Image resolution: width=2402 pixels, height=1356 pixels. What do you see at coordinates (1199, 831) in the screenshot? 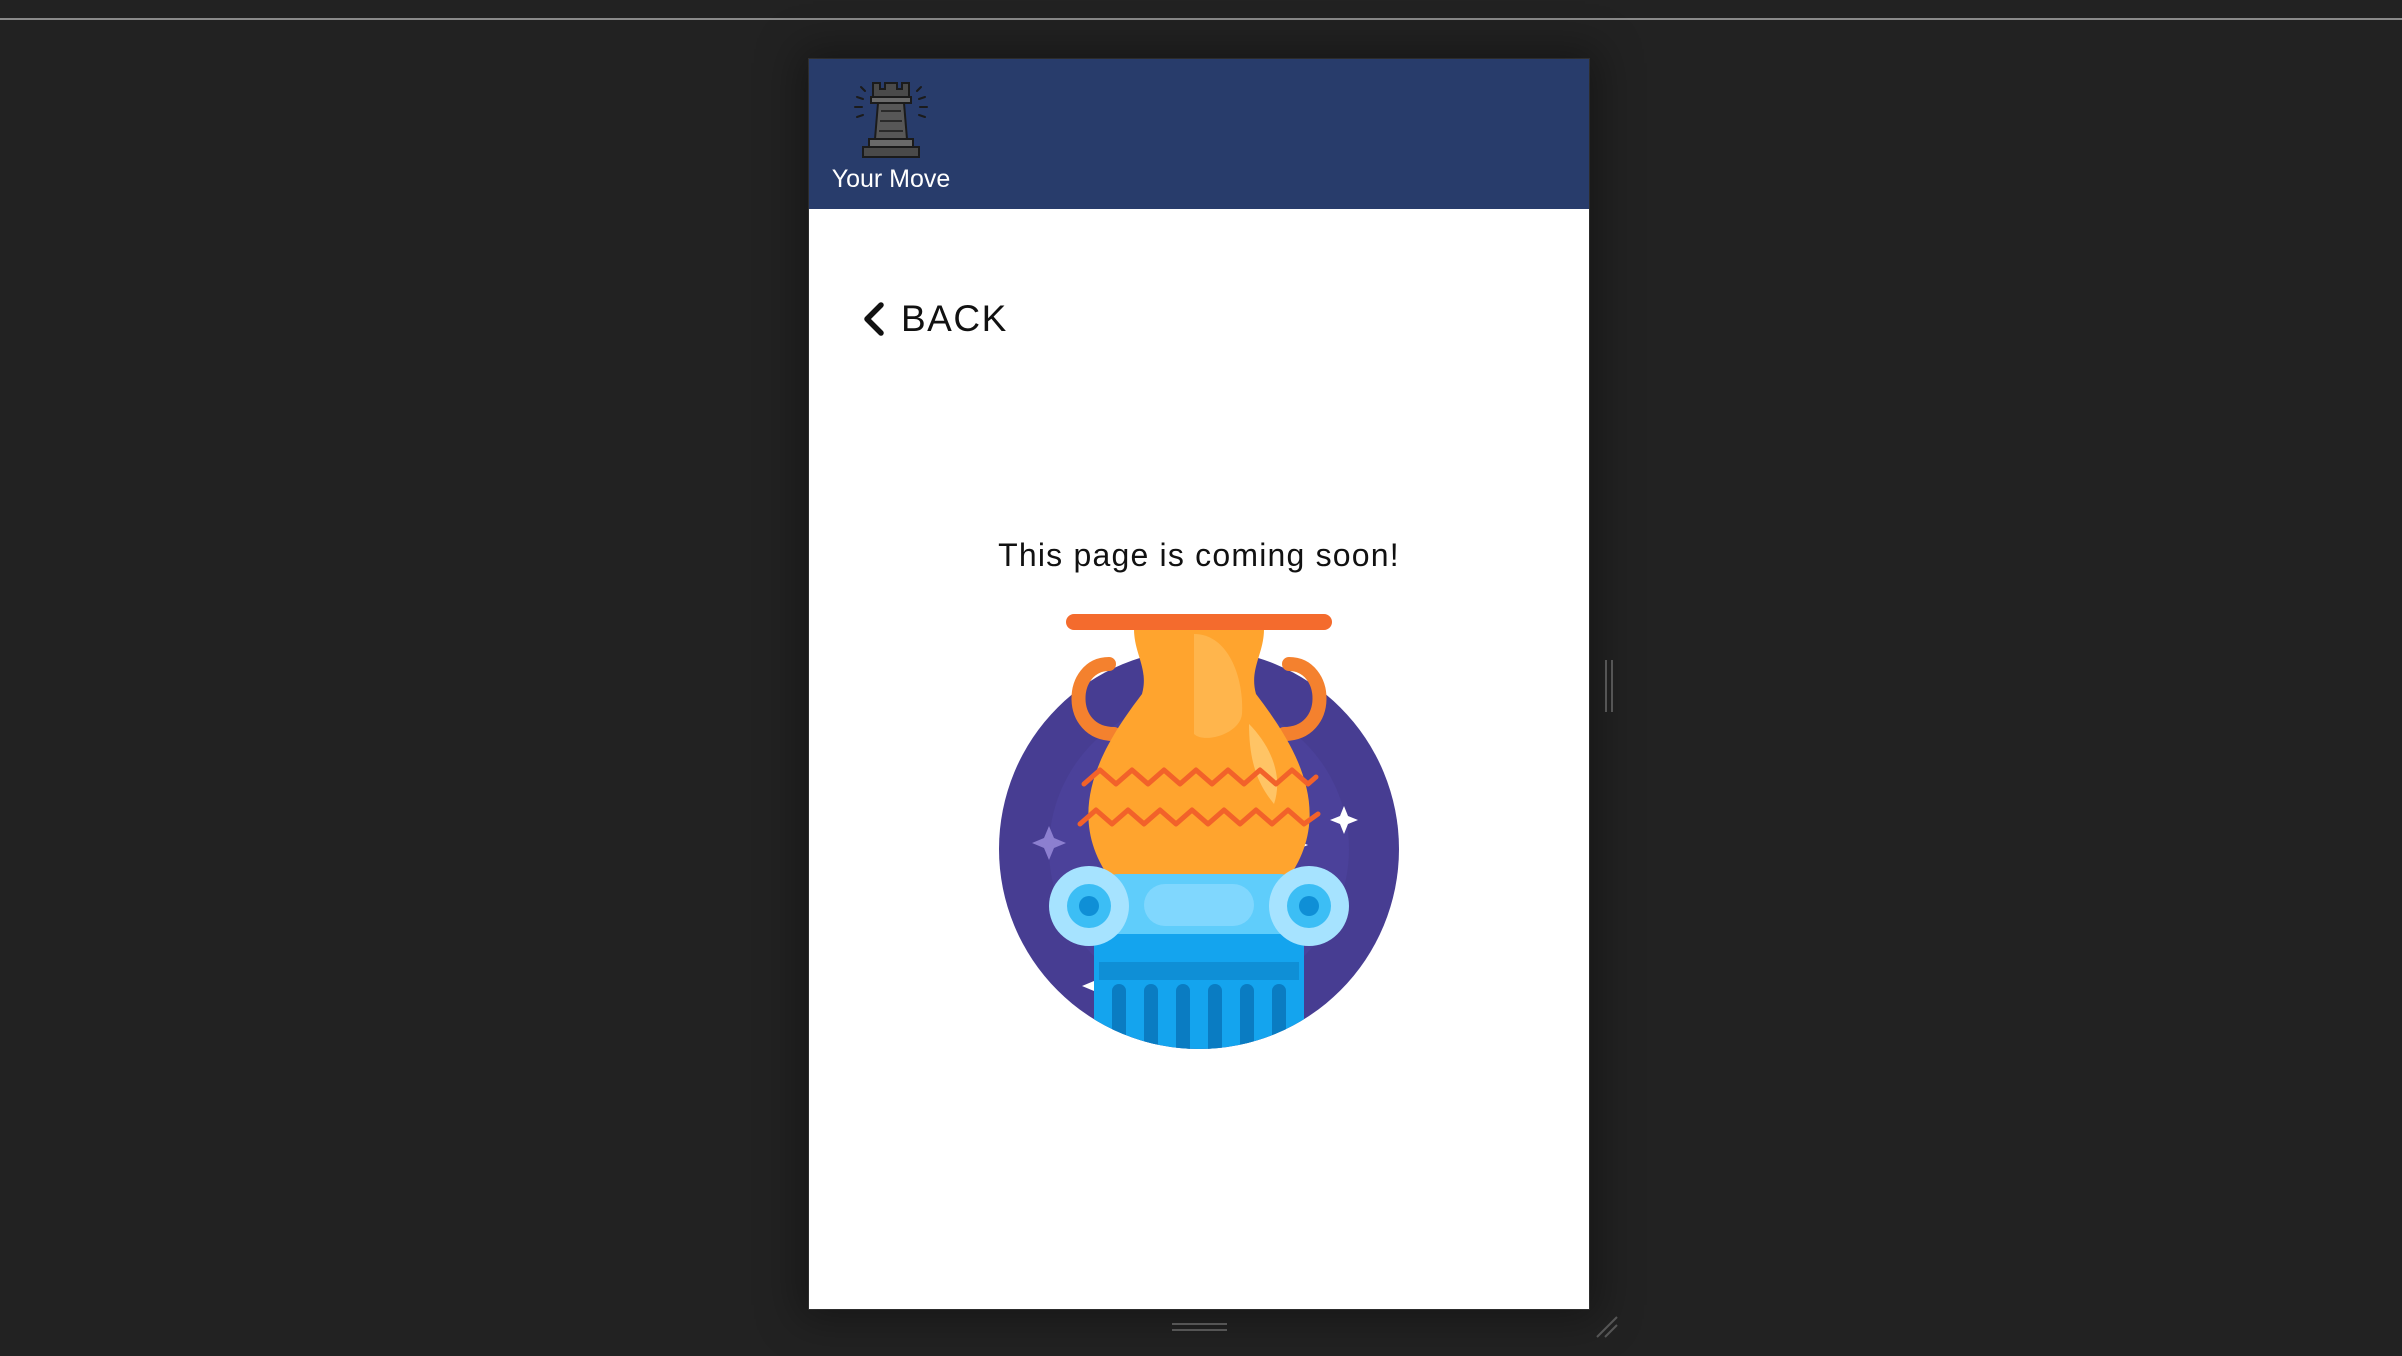
I see `amphora-on-column-icon` at bounding box center [1199, 831].